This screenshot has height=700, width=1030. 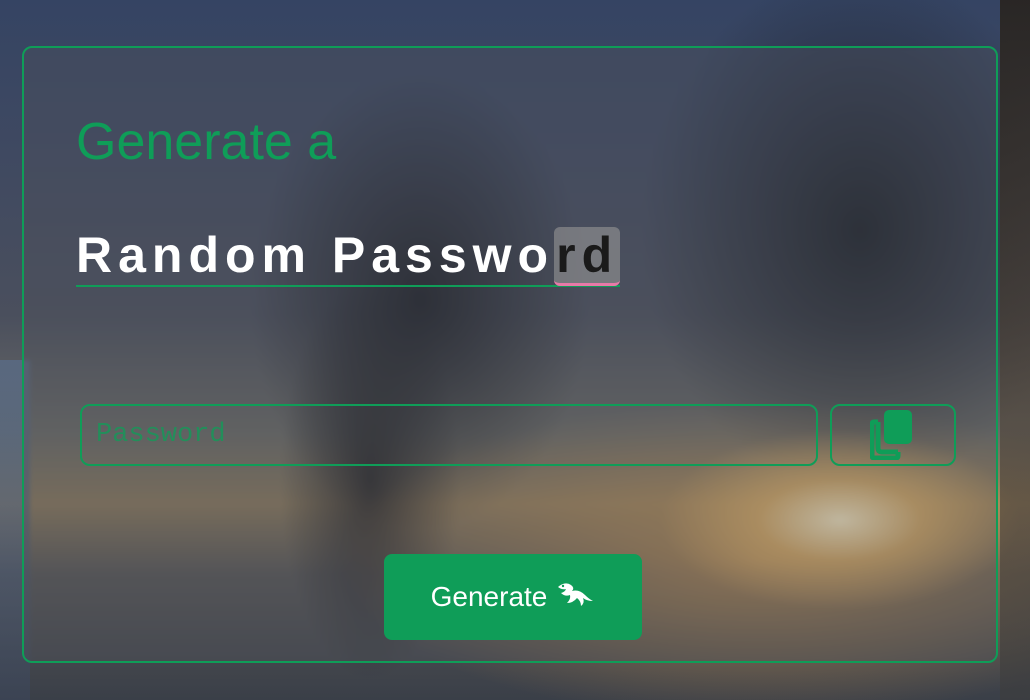 I want to click on page-title: Random Password, so click(x=348, y=257).